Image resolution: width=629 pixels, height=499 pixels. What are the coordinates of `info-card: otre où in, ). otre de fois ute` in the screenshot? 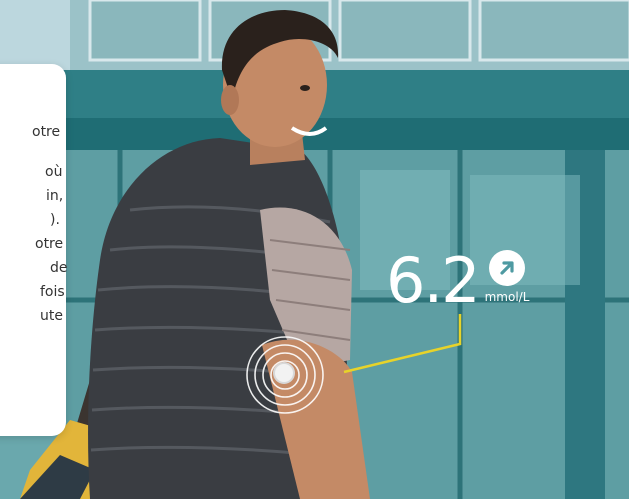 It's located at (34, 250).